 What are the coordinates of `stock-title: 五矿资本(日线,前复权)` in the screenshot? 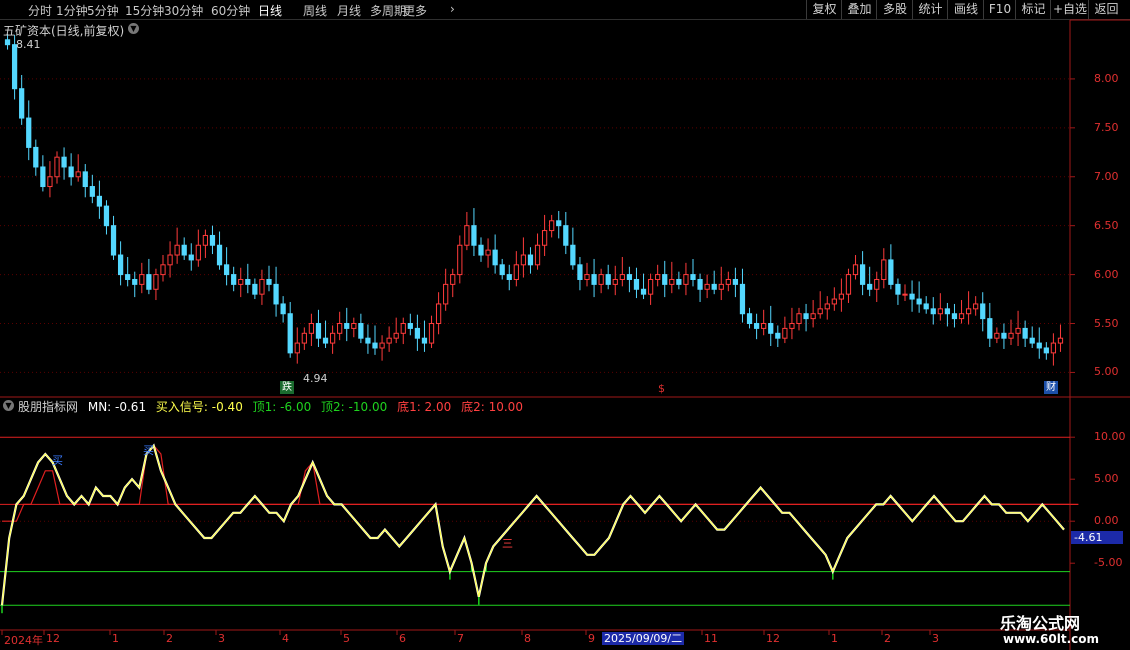 It's located at (63, 30).